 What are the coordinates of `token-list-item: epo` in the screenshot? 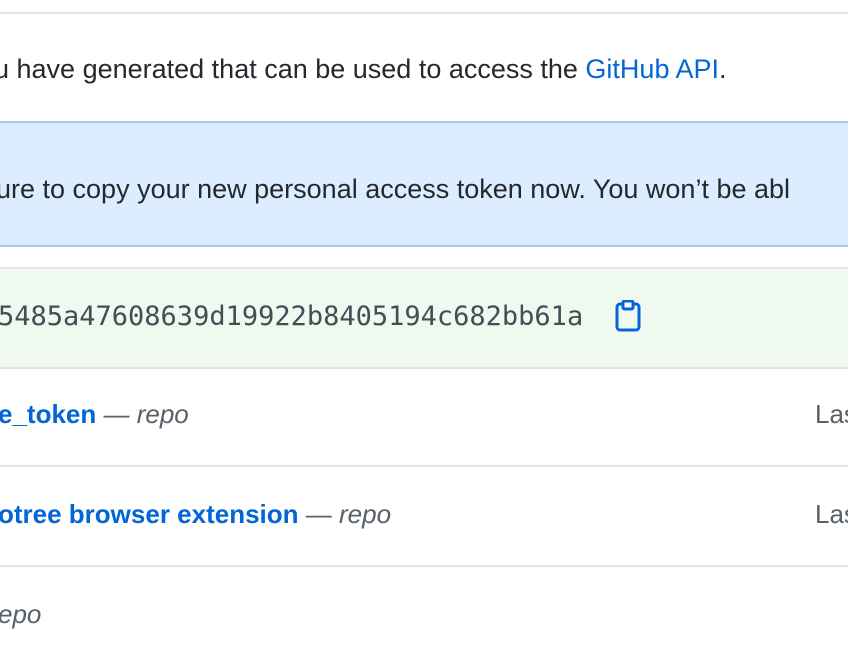 It's located at (424, 616).